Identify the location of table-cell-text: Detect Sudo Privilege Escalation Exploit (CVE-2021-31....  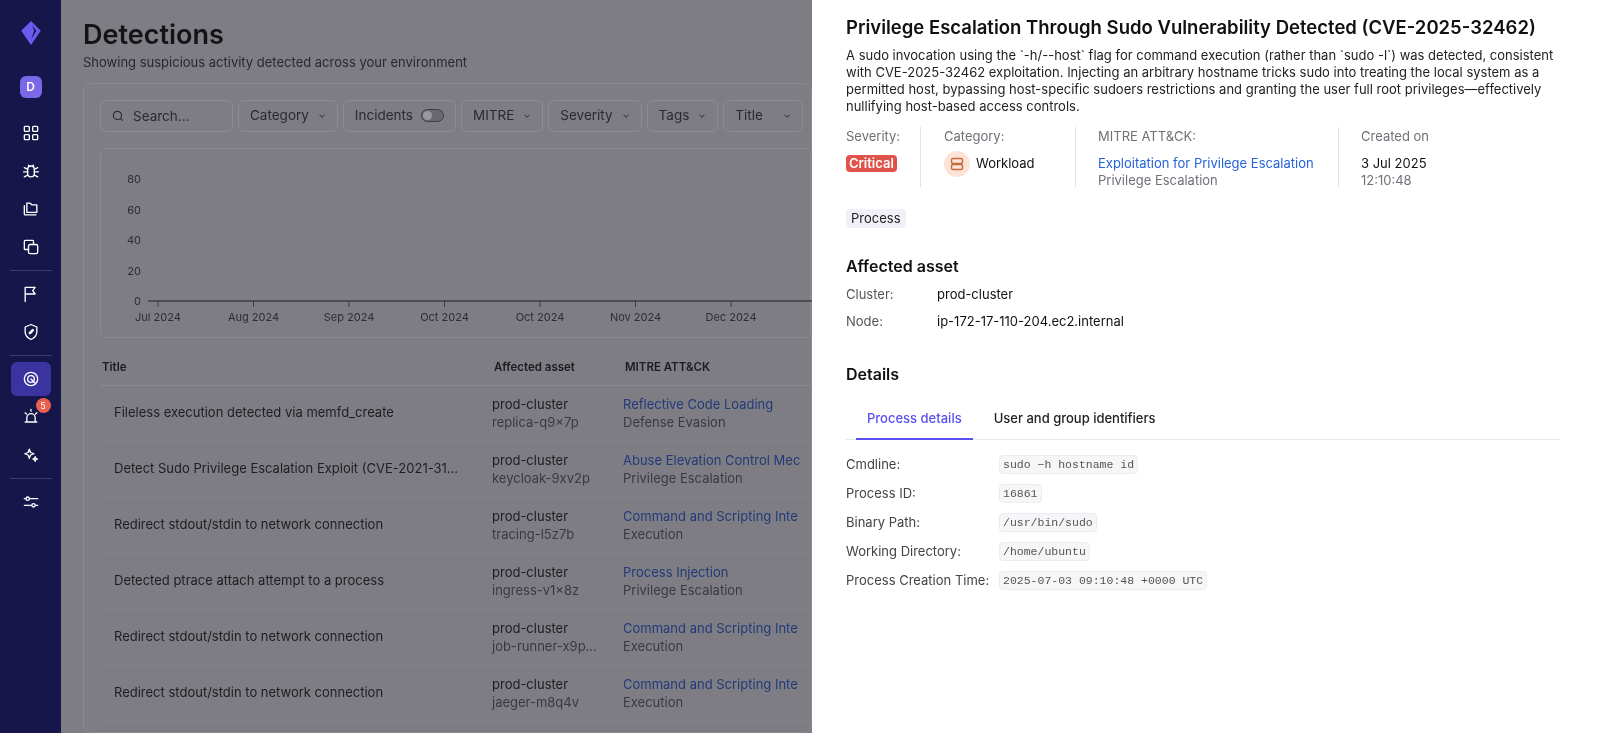
(286, 469).